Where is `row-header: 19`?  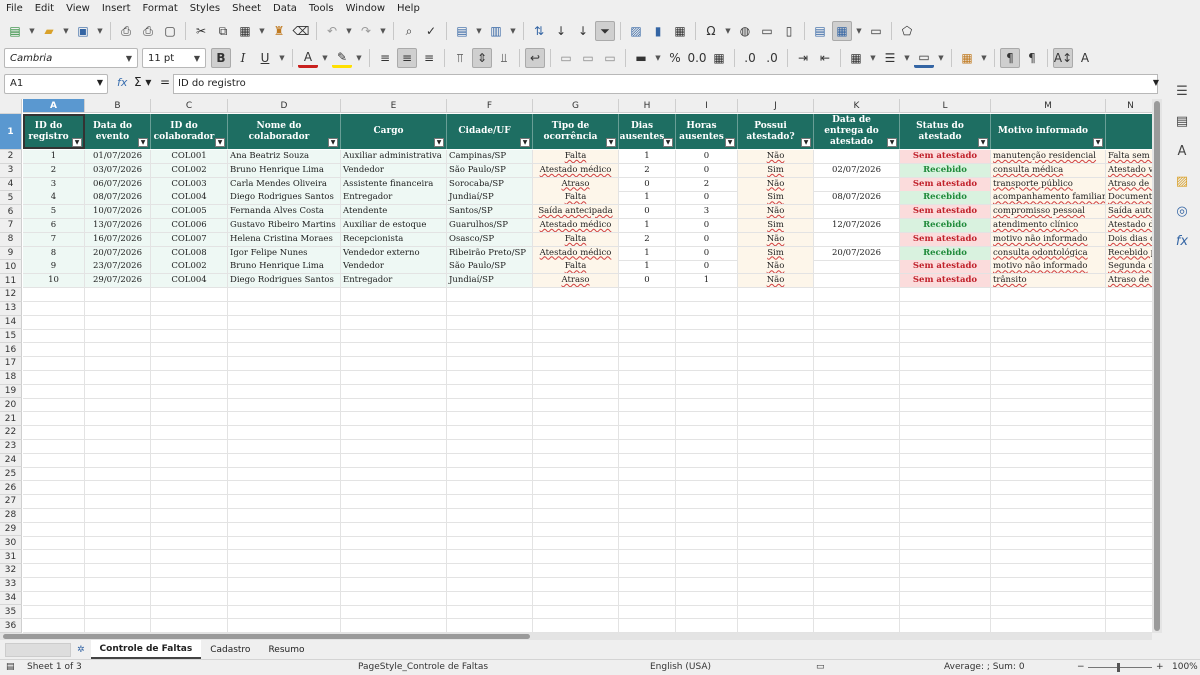
row-header: 19 is located at coordinates (11, 391).